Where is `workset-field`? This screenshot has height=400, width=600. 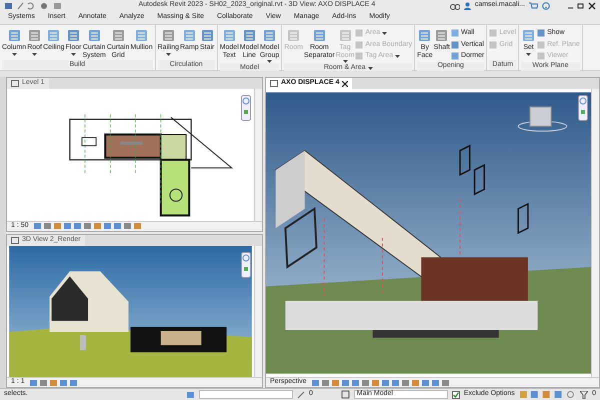 workset-field is located at coordinates (246, 394).